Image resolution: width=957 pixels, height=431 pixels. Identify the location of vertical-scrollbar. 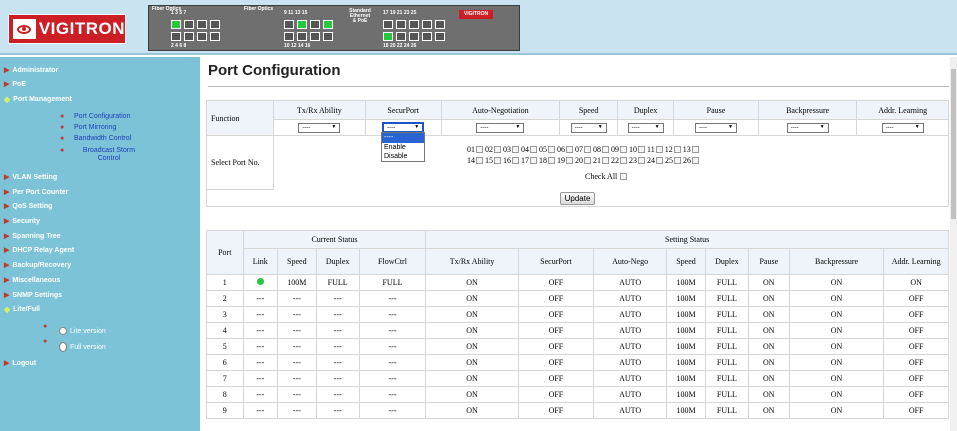
(953, 244).